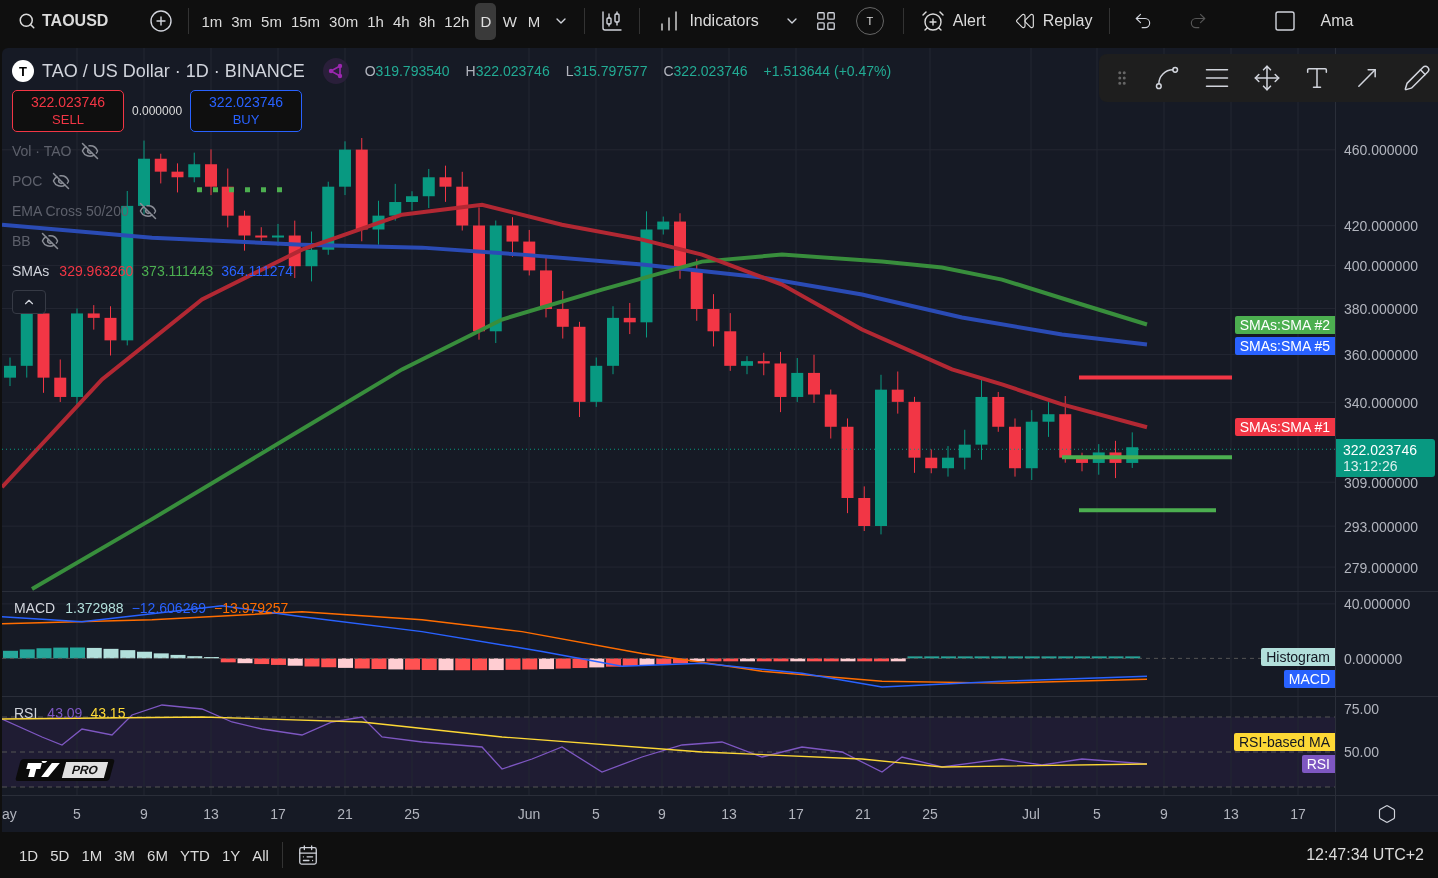 The image size is (1438, 878). Describe the element at coordinates (486, 21) in the screenshot. I see `interval-tab: D` at that location.